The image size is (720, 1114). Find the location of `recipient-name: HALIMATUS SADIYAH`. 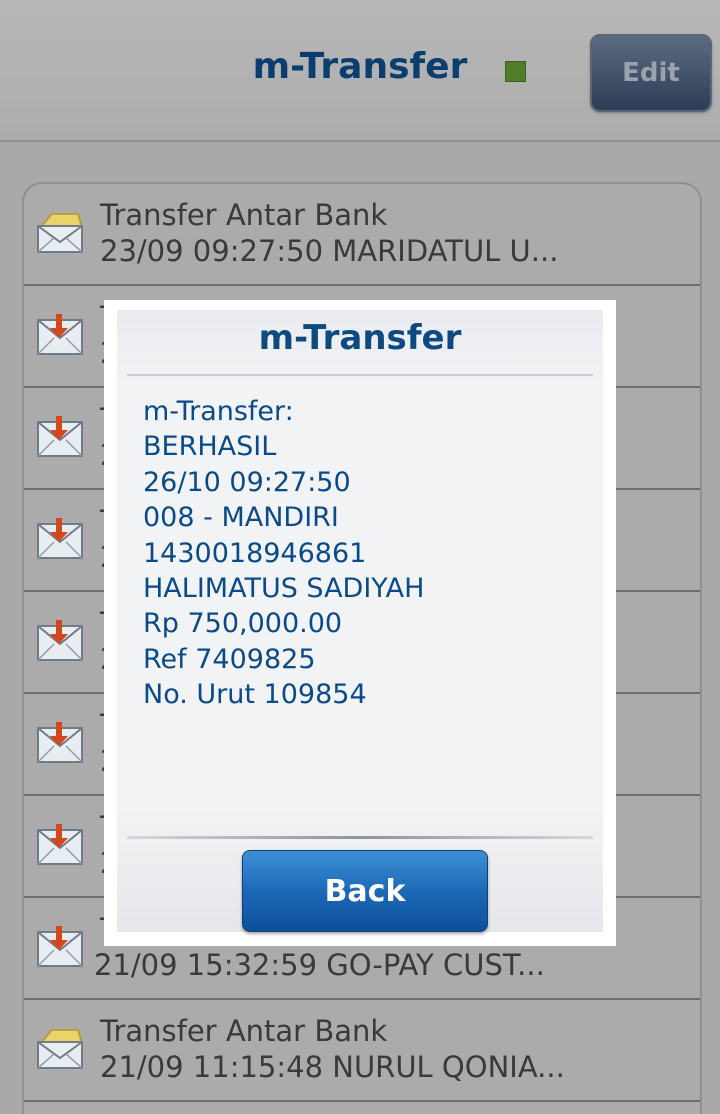

recipient-name: HALIMATUS SADIYAH is located at coordinates (284, 588).